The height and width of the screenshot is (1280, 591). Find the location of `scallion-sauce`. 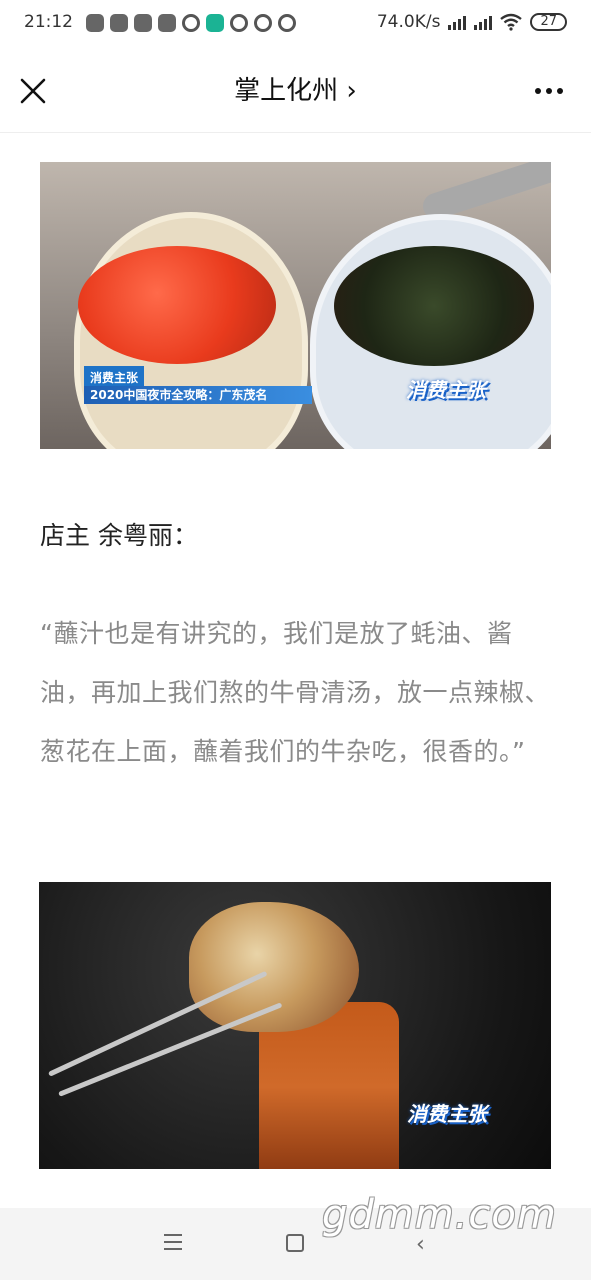

scallion-sauce is located at coordinates (434, 306).